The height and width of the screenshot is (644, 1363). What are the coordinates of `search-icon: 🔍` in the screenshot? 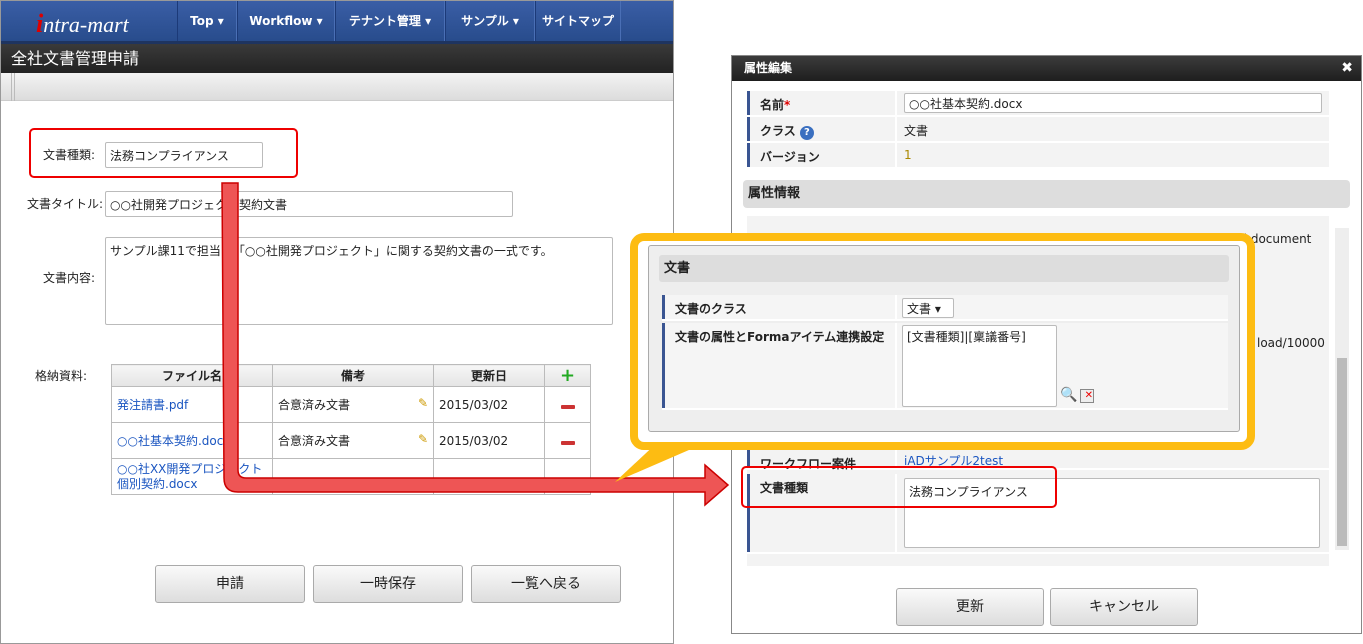 It's located at (1068, 395).